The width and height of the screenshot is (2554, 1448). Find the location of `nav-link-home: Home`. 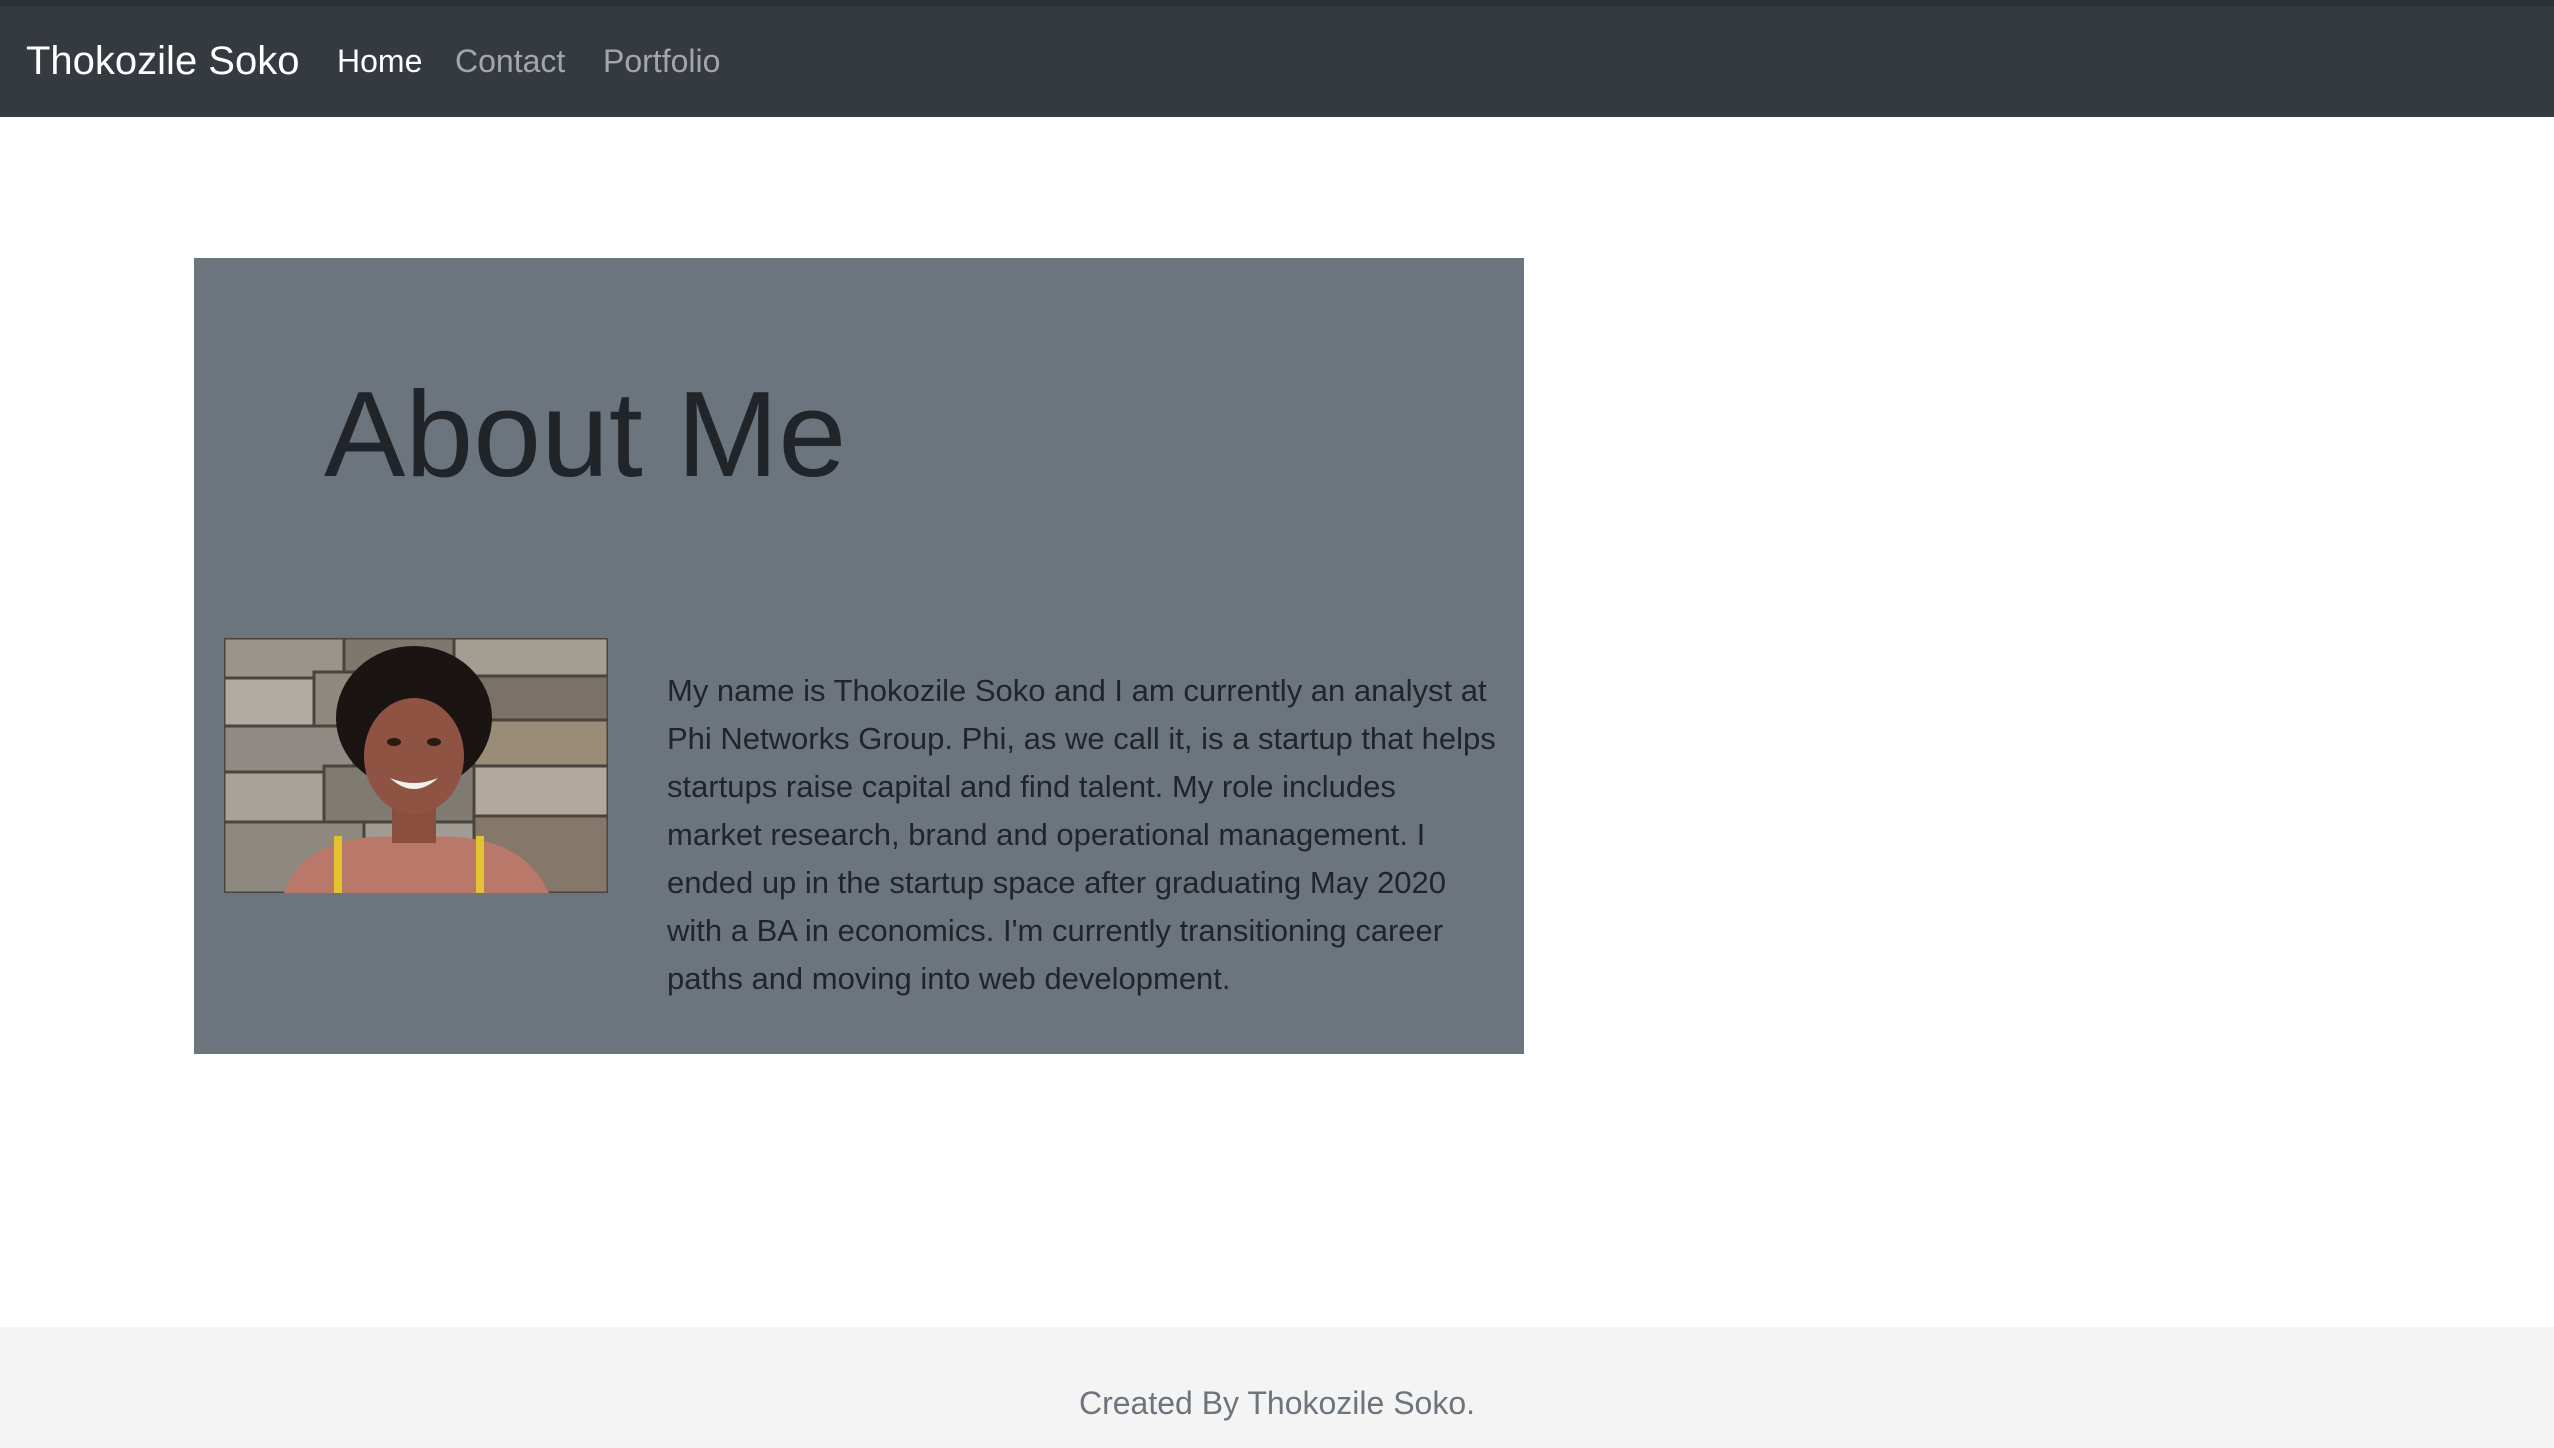

nav-link-home: Home is located at coordinates (379, 61).